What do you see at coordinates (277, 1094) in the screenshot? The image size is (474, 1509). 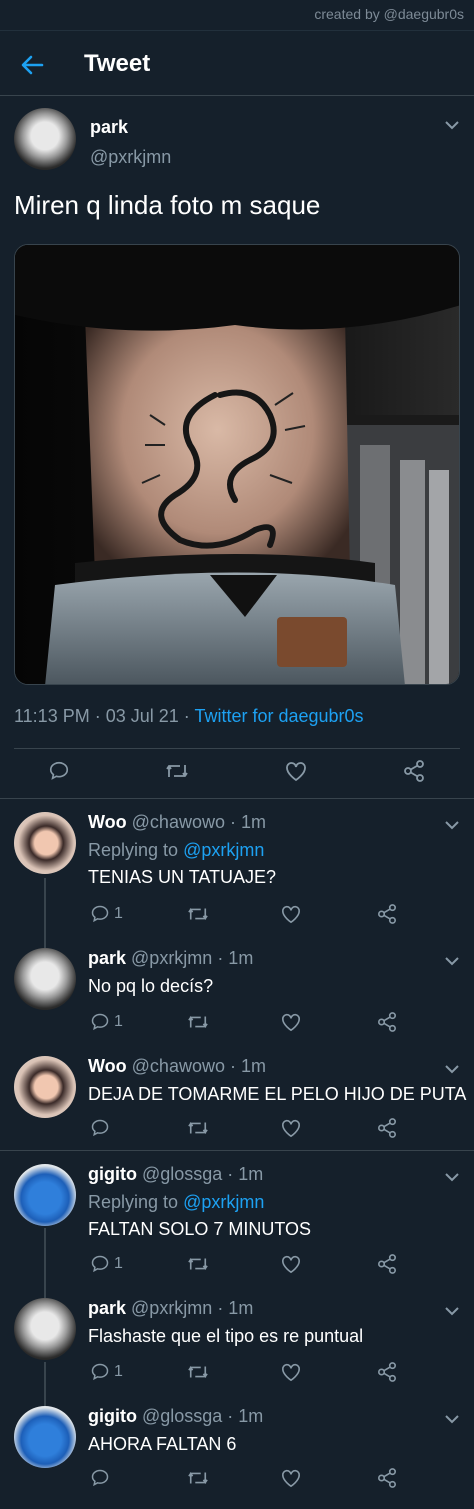 I see `reply-text: DEJA DE TOMARME EL PELO HIJO DE PUTA` at bounding box center [277, 1094].